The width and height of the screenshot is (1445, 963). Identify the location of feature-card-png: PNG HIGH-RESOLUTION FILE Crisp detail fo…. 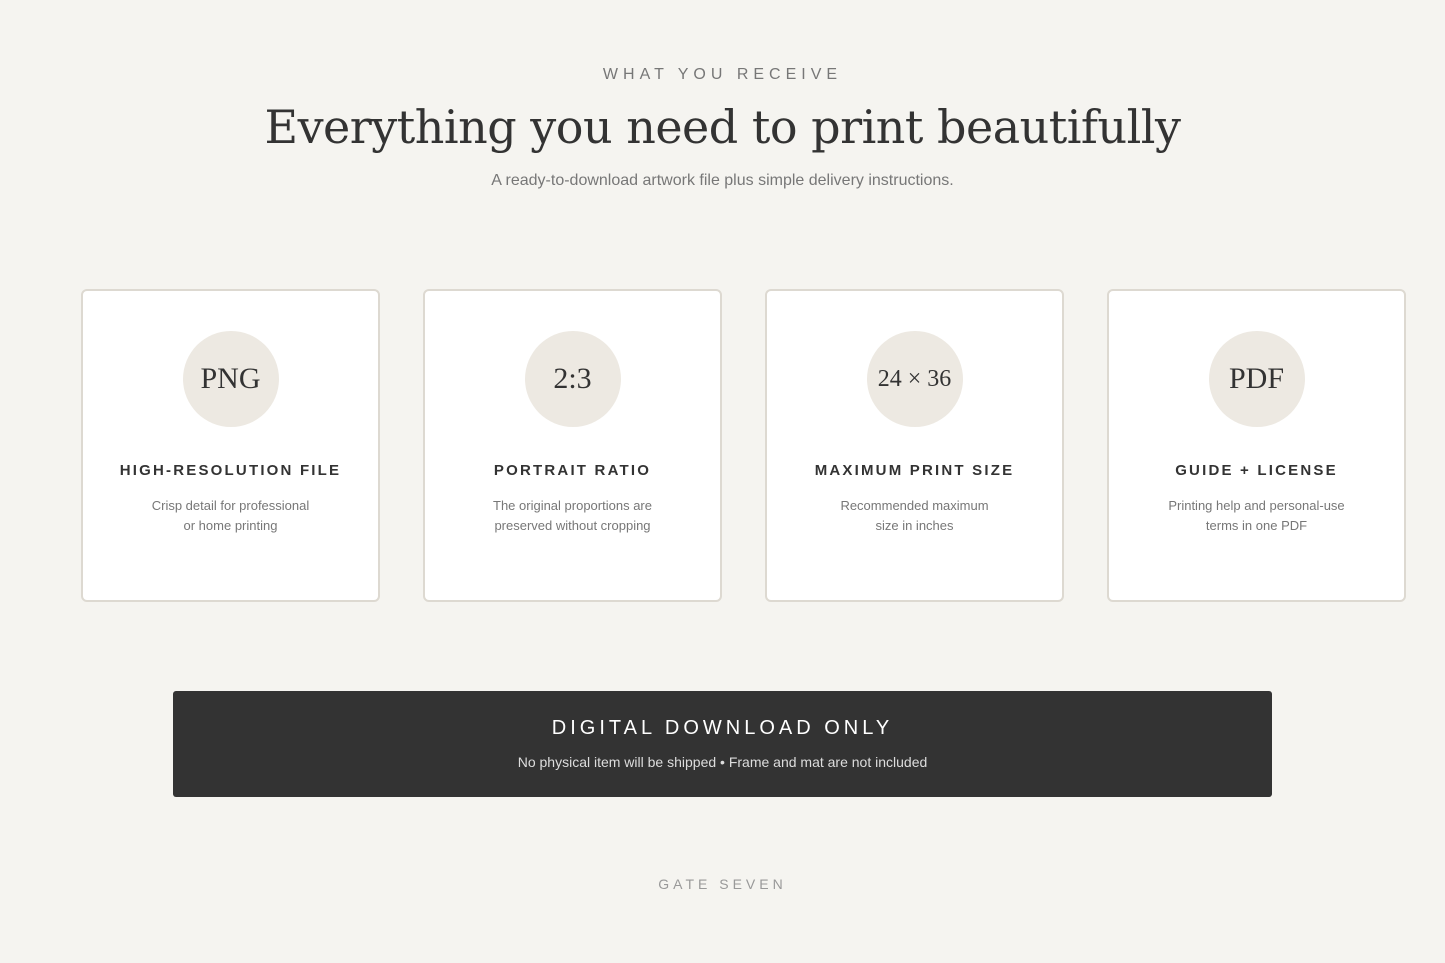
(230, 445).